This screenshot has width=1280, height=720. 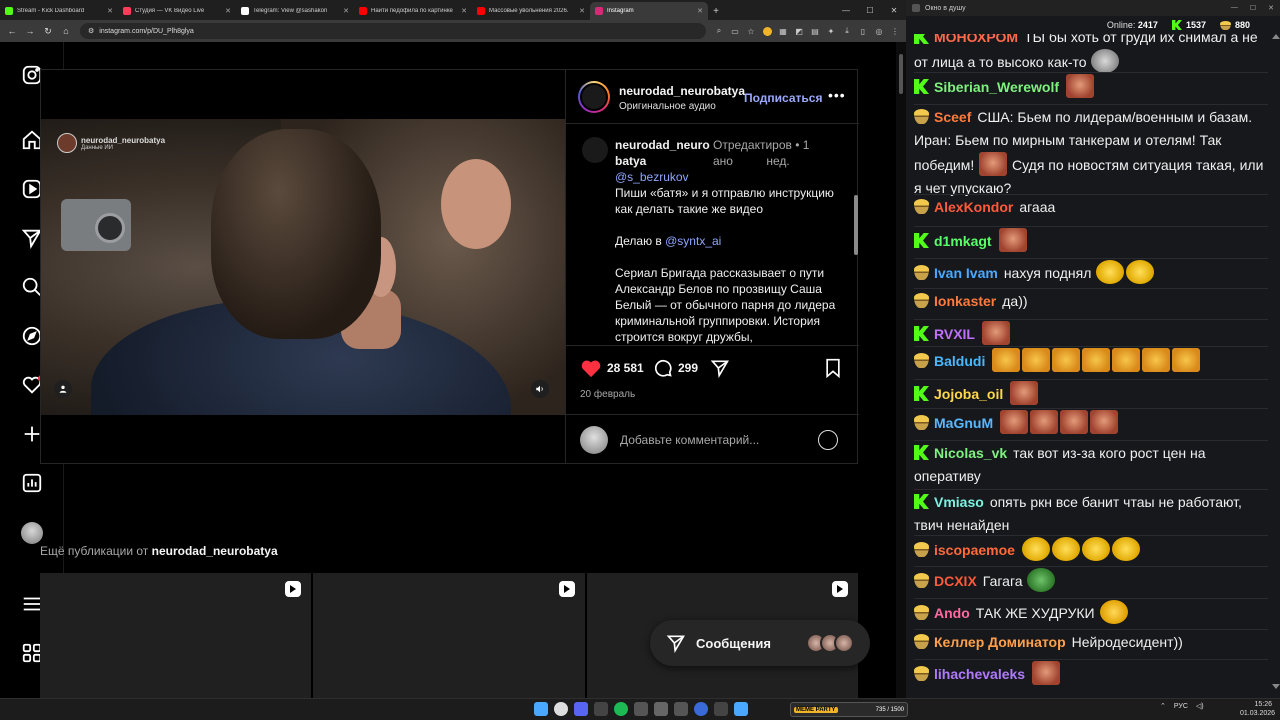 What do you see at coordinates (601, 709) in the screenshot?
I see `steam-icon` at bounding box center [601, 709].